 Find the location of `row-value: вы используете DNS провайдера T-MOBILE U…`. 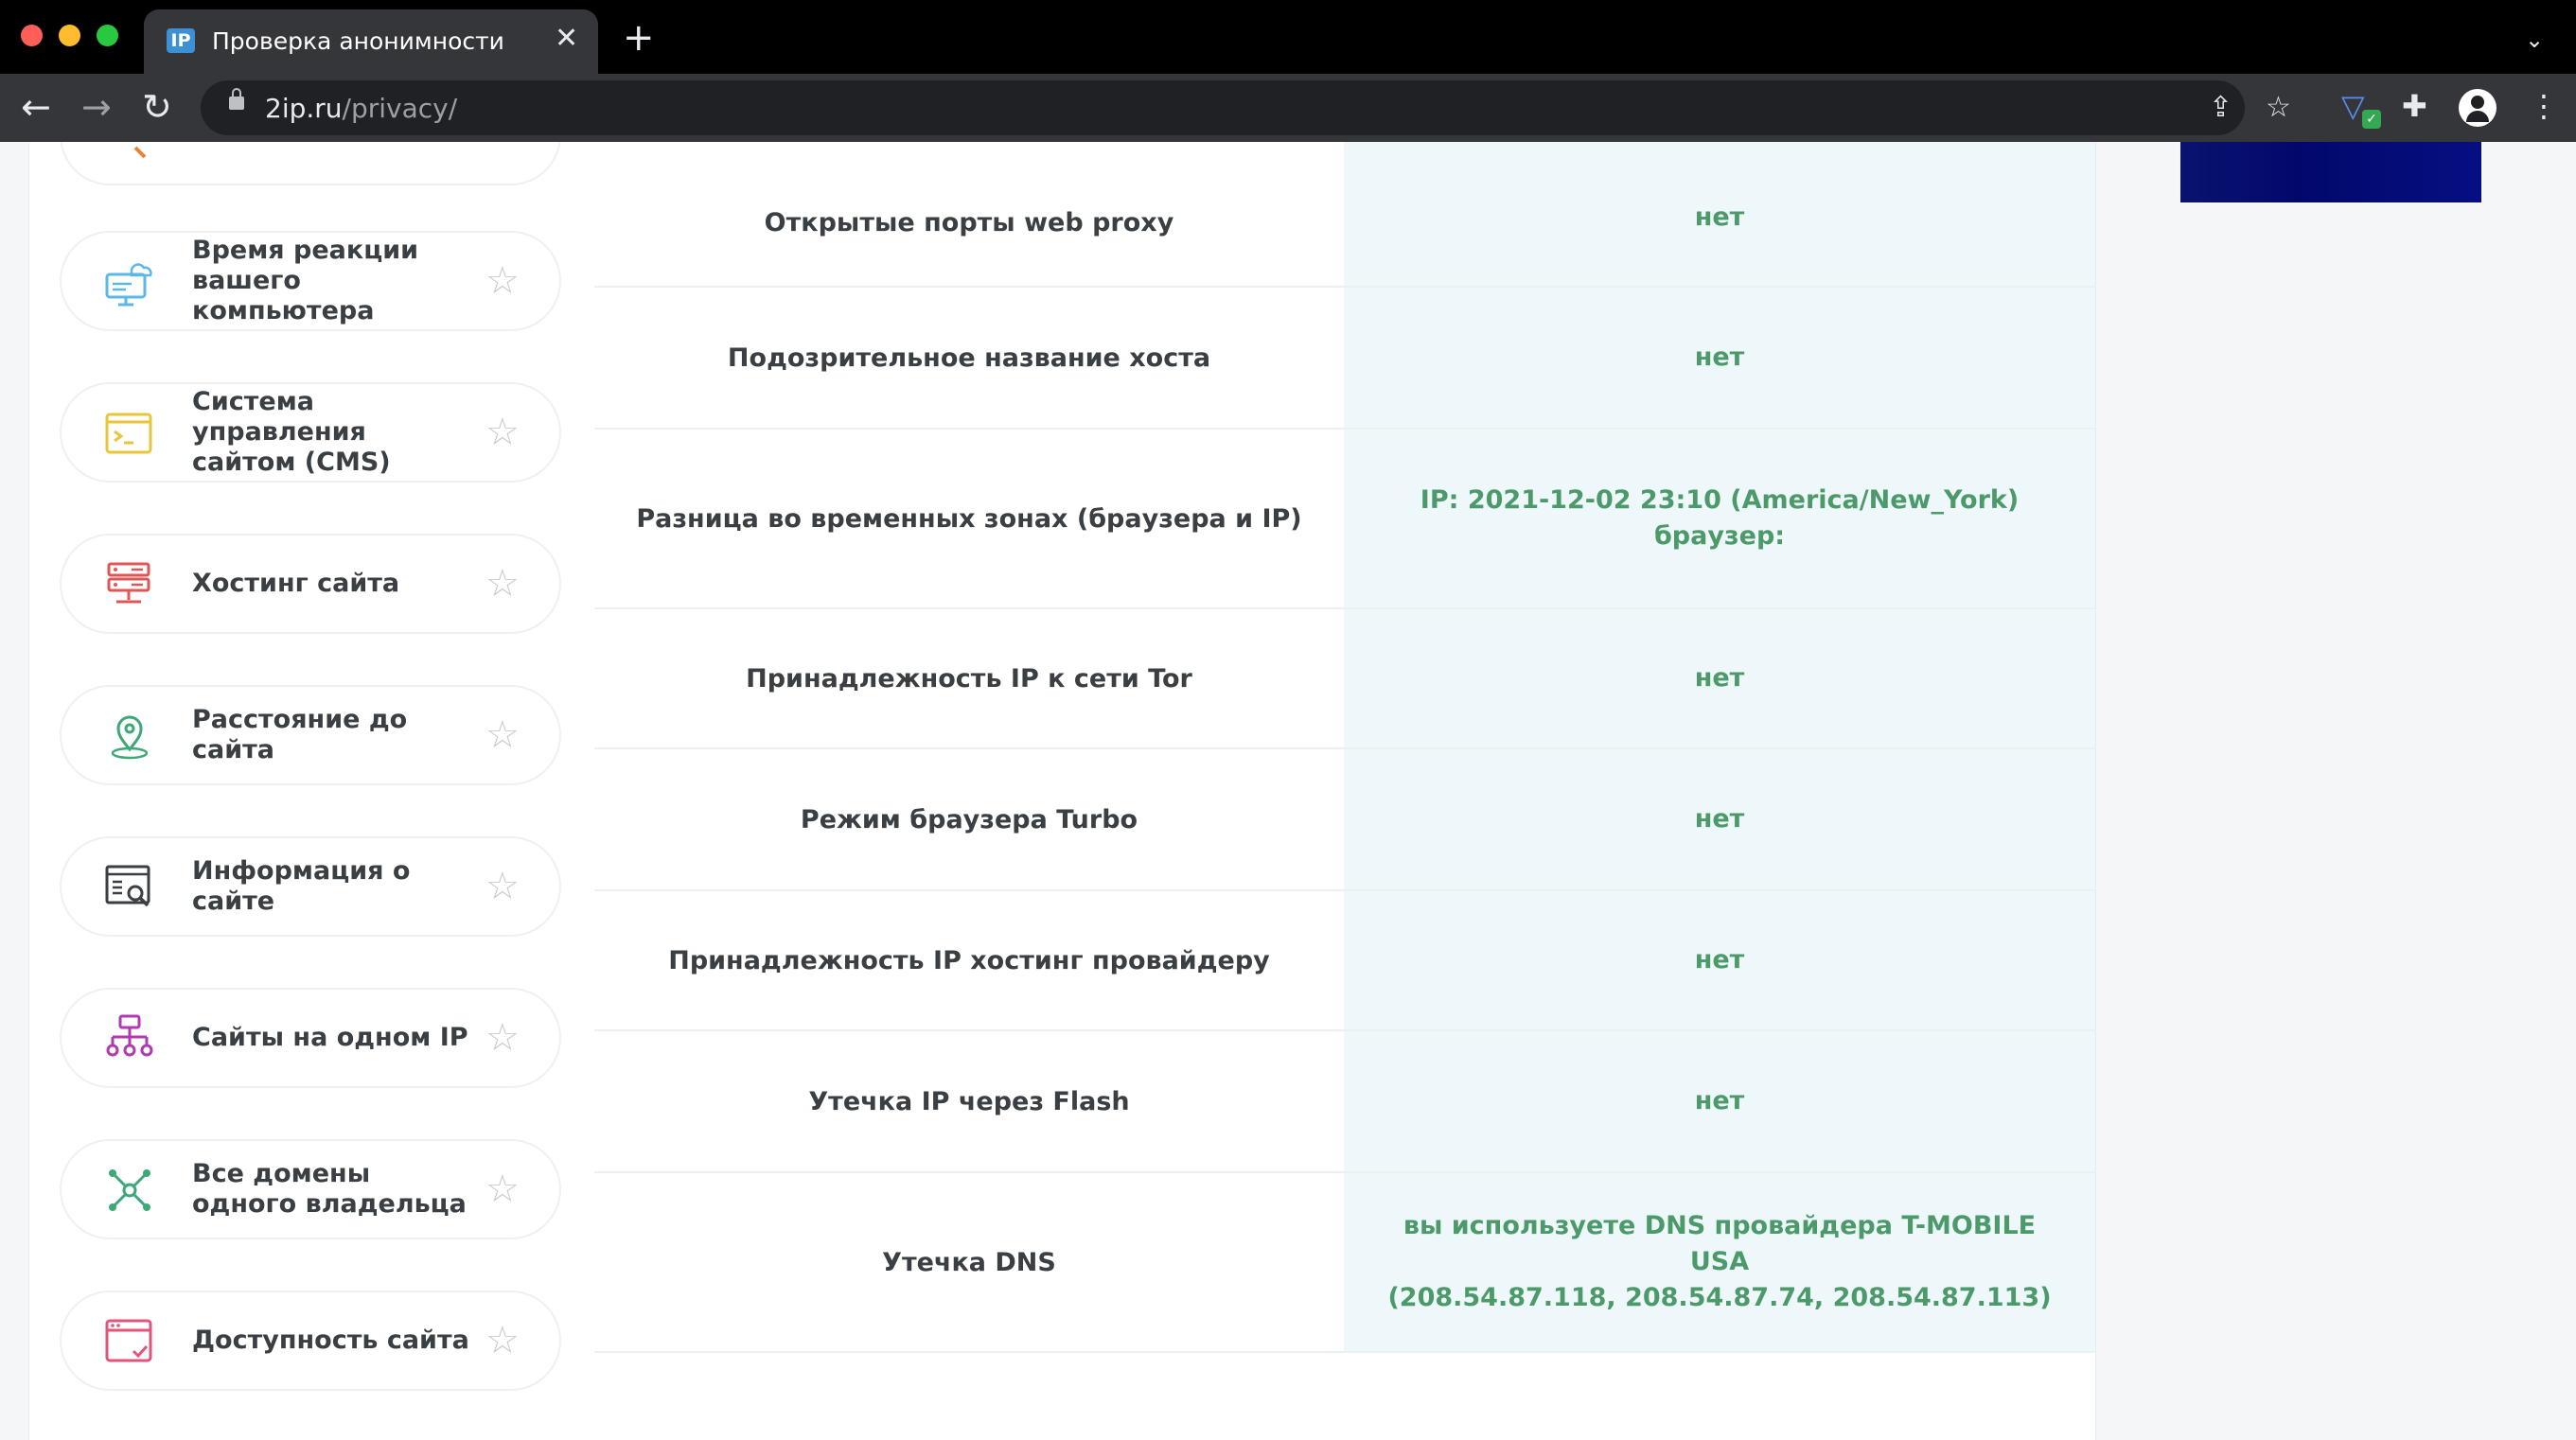

row-value: вы используете DNS провайдера T-MOBILE U… is located at coordinates (1719, 1262).